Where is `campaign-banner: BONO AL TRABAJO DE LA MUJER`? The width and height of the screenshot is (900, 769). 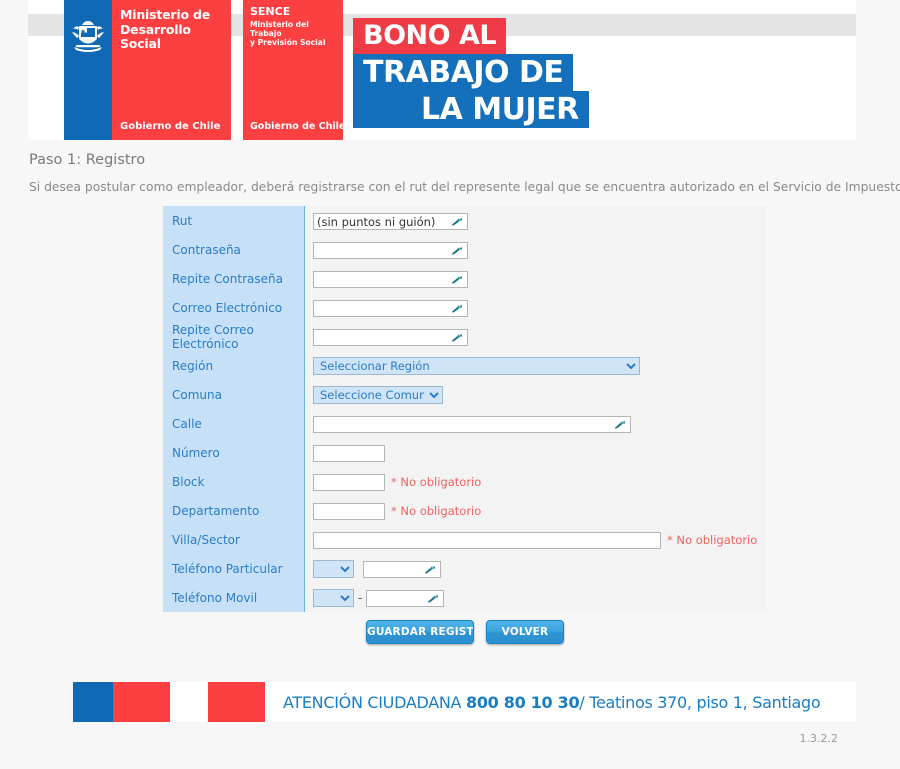 campaign-banner: BONO AL TRABAJO DE LA MUJER is located at coordinates (478, 73).